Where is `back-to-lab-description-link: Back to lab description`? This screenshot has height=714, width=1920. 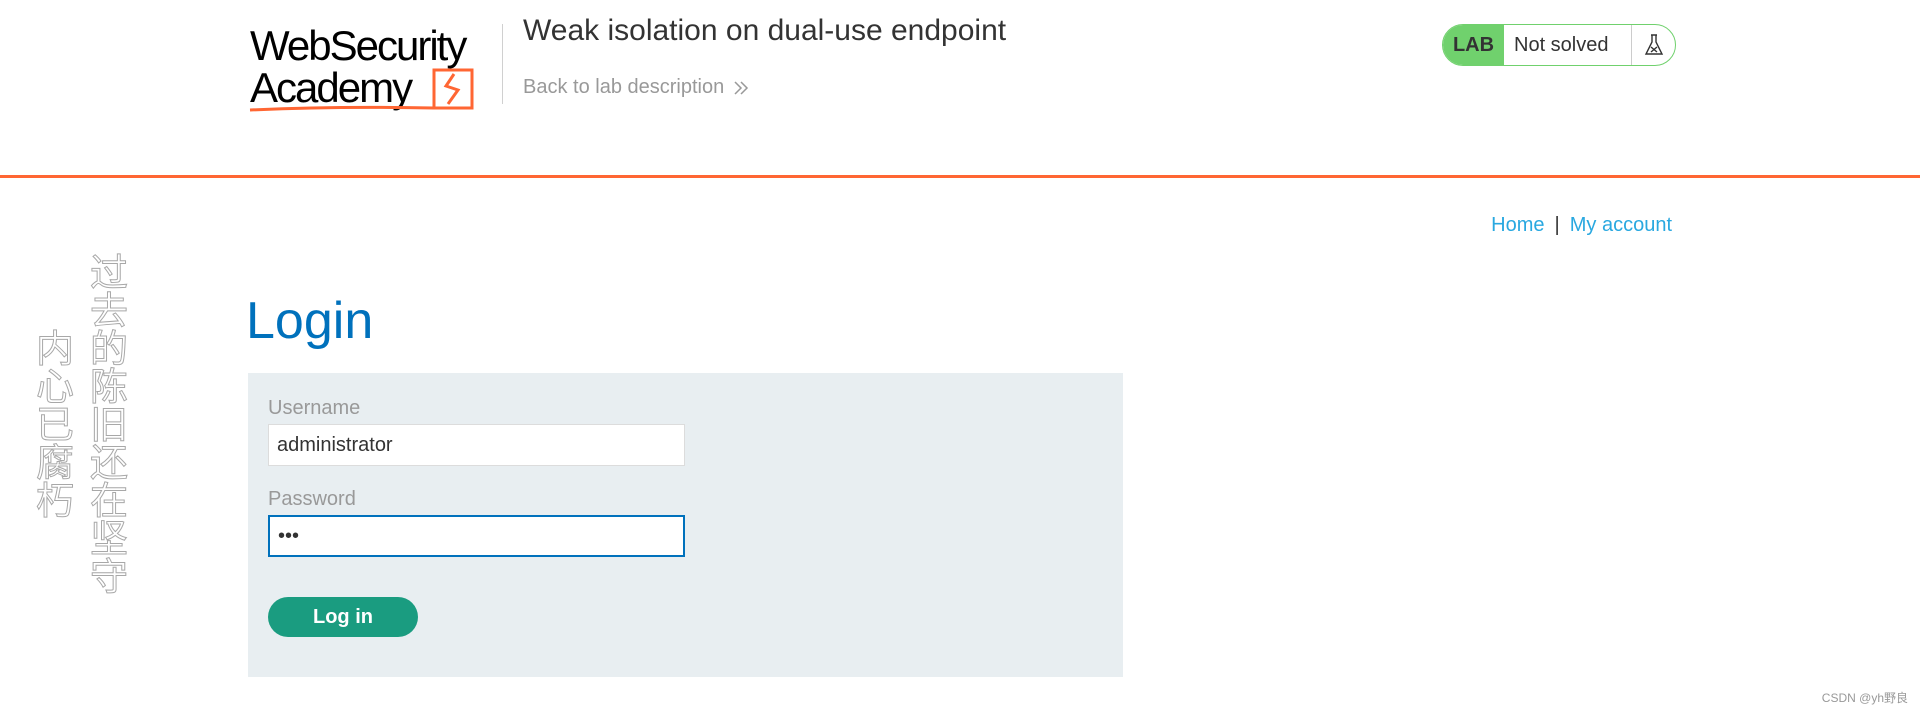
back-to-lab-description-link: Back to lab description is located at coordinates (636, 87).